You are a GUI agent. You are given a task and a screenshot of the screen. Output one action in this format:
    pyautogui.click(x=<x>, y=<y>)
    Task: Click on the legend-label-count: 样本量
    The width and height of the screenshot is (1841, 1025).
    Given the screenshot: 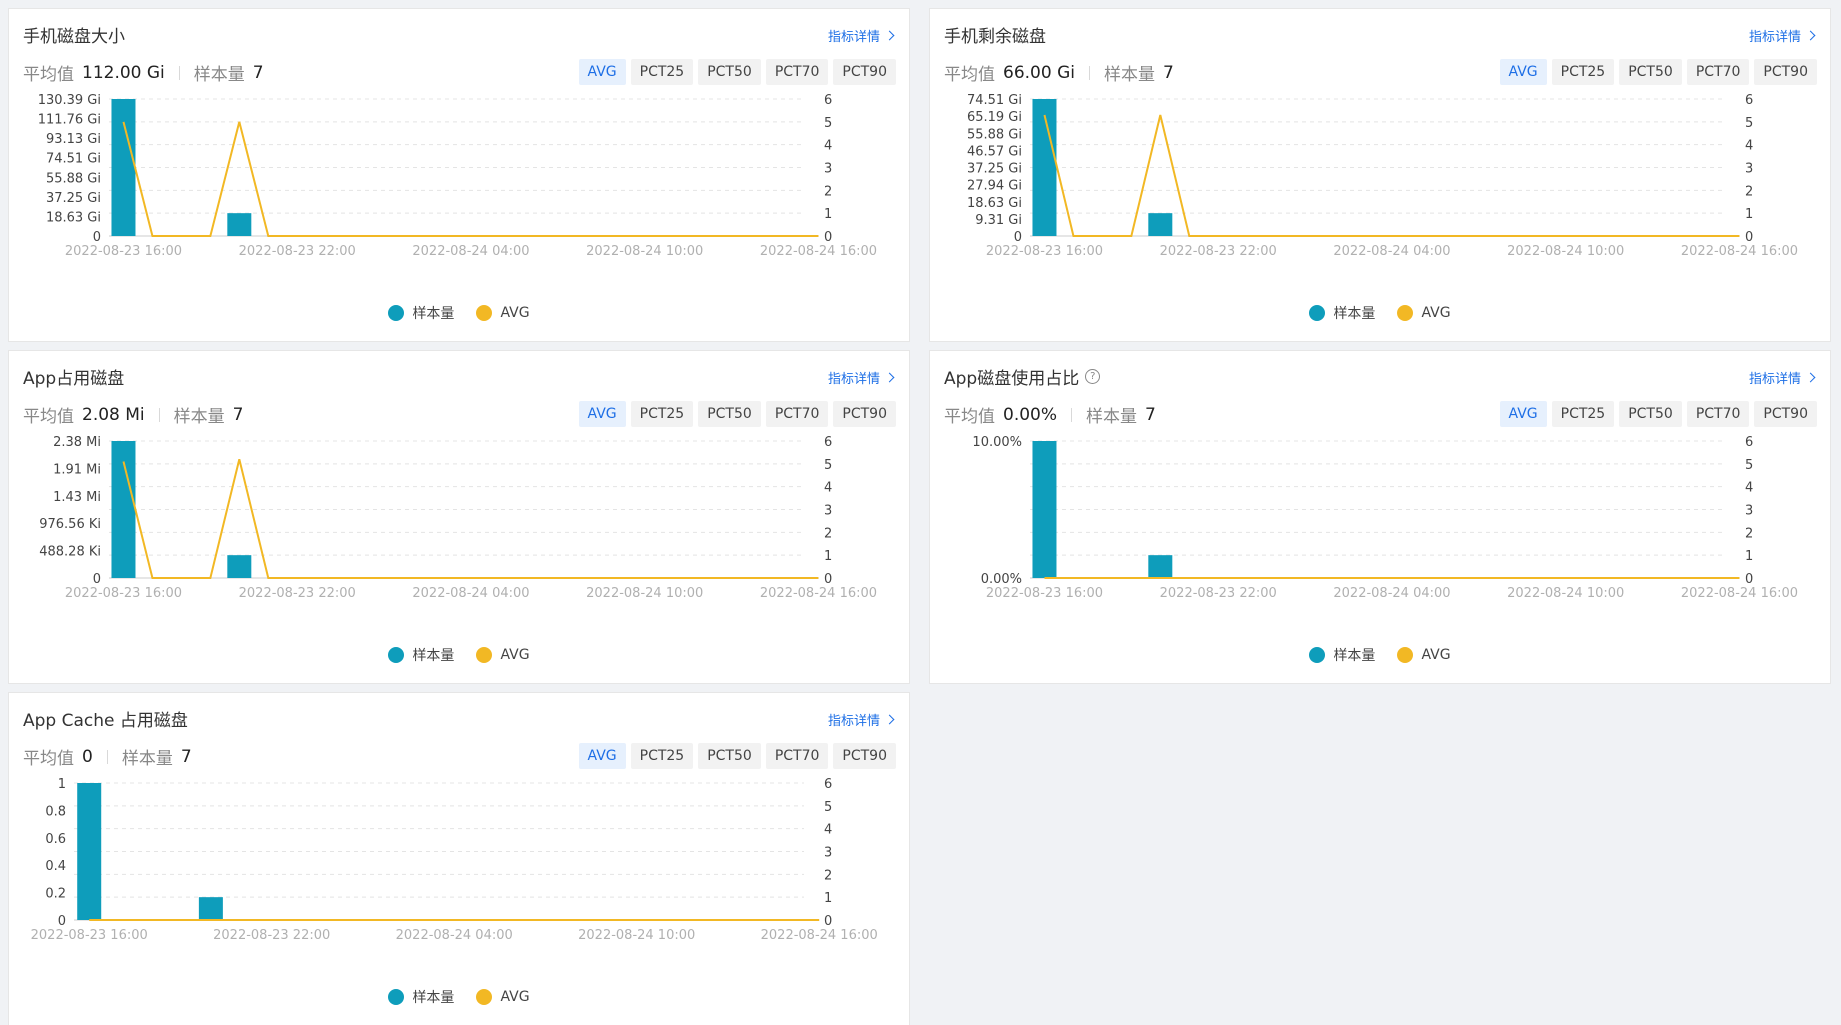 What is the action you would take?
    pyautogui.click(x=433, y=314)
    